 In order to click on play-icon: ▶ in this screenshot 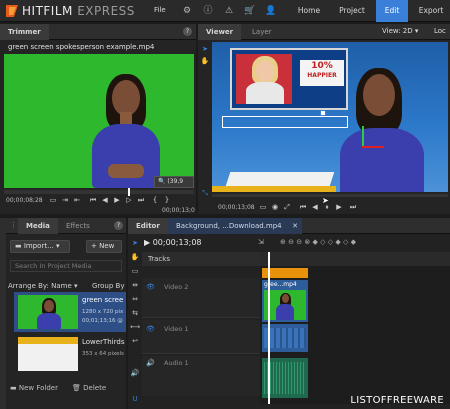, I will do `click(117, 200)`.